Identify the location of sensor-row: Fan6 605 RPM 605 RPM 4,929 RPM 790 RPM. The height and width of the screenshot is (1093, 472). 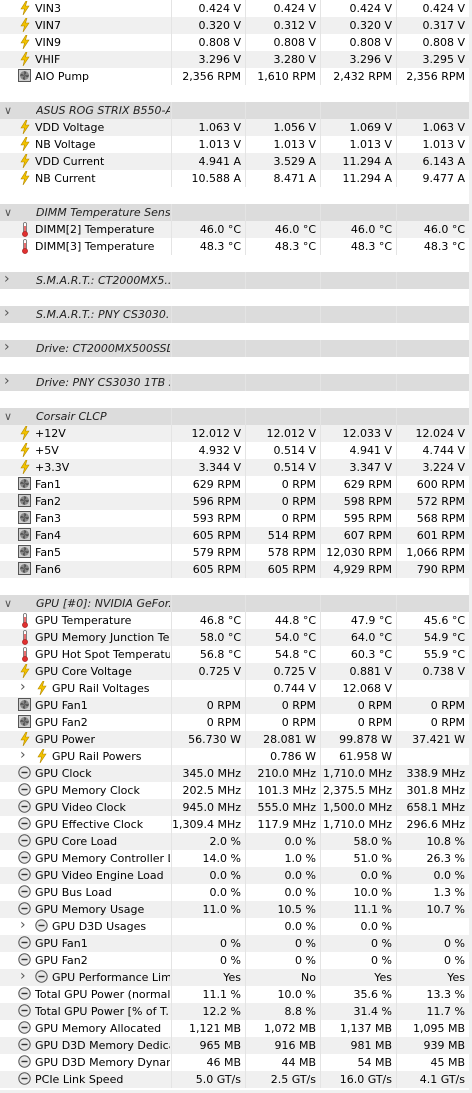
(236, 569).